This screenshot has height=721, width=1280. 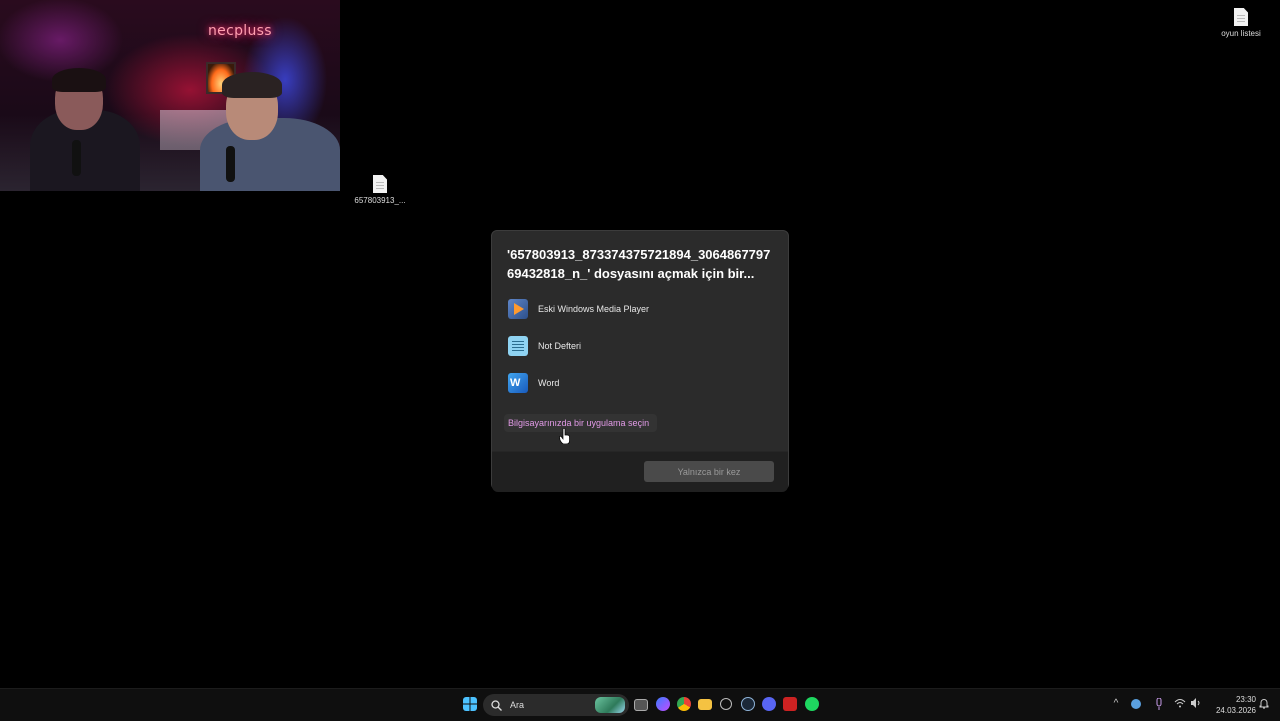 I want to click on steam-icon, so click(x=748, y=704).